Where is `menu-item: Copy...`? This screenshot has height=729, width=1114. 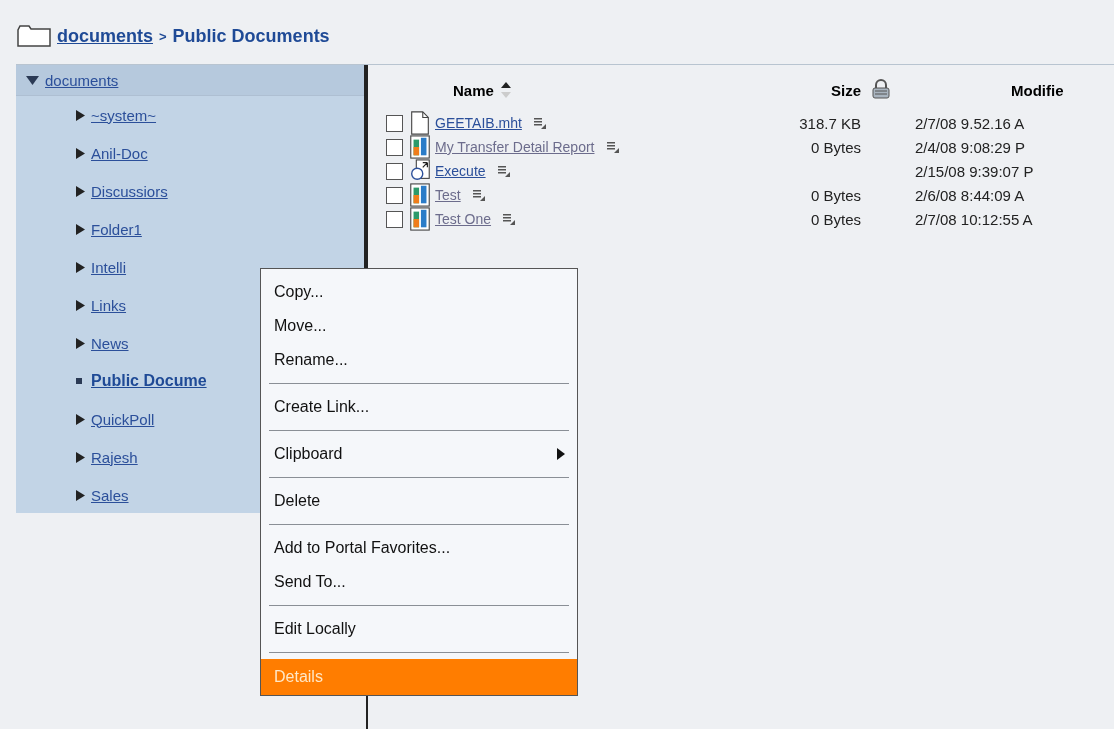 menu-item: Copy... is located at coordinates (419, 292).